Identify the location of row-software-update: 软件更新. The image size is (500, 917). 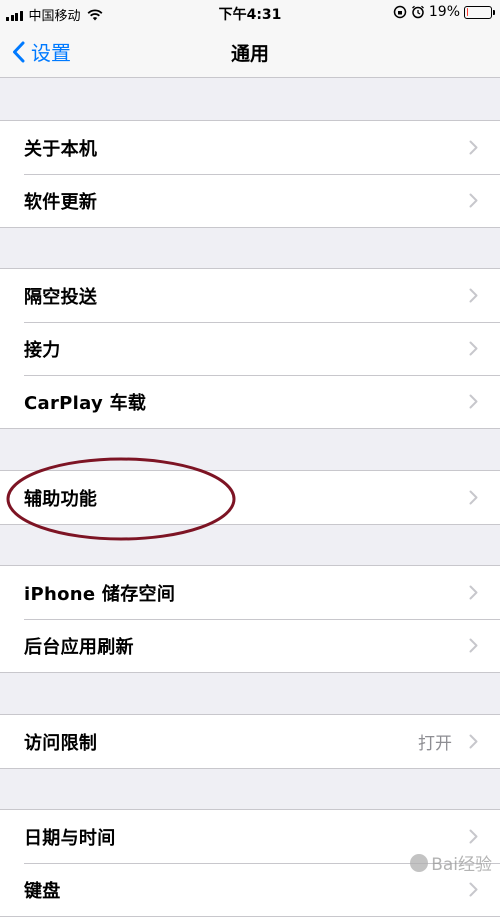
(250, 200).